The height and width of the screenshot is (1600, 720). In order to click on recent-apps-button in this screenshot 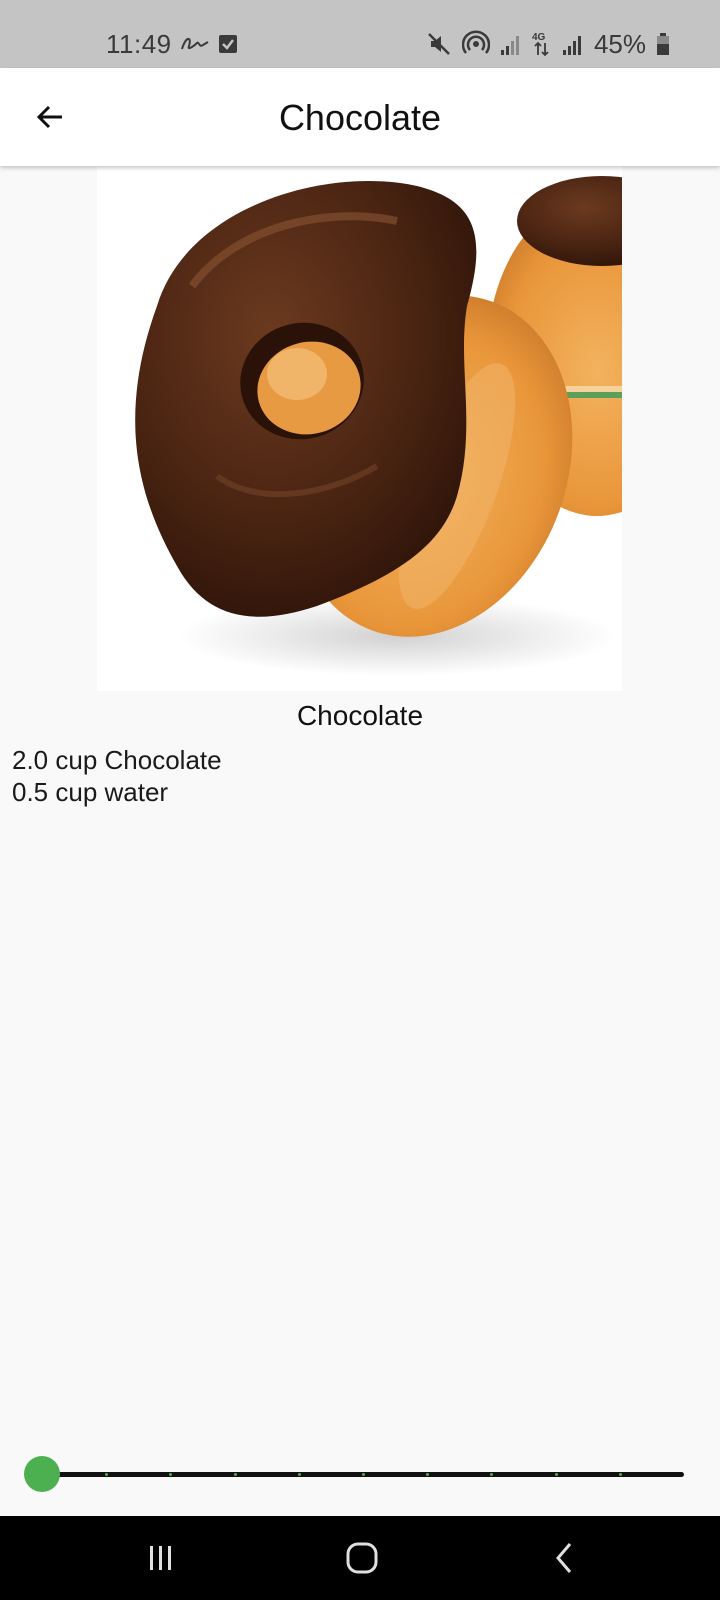, I will do `click(161, 1558)`.